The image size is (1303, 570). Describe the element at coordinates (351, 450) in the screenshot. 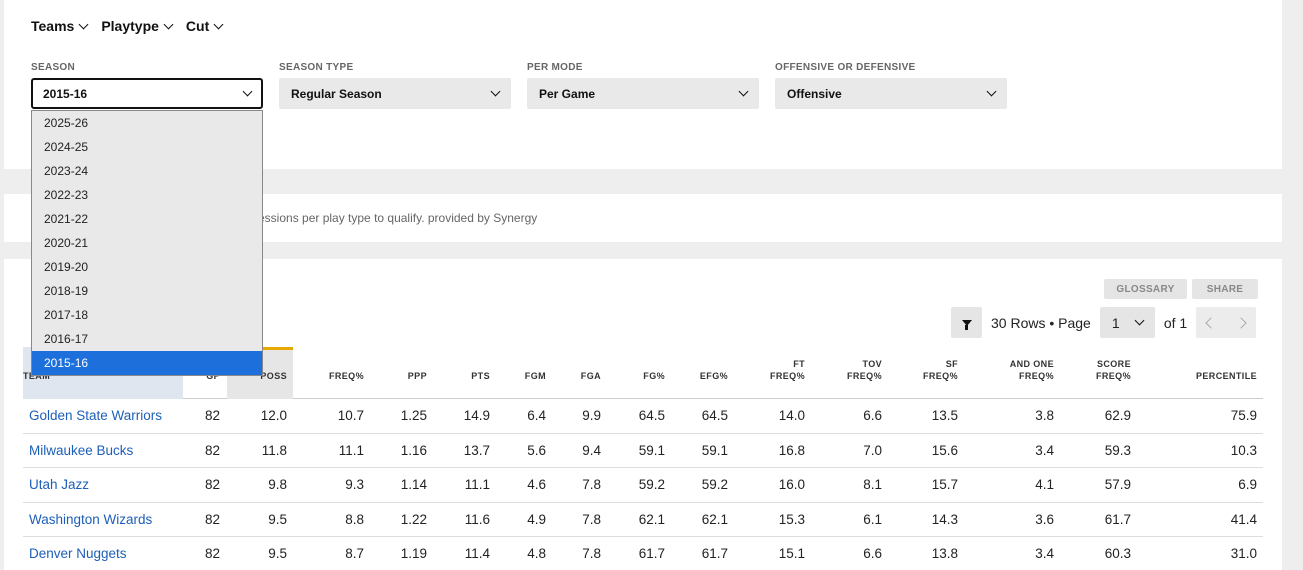

I see `cell-freq: 11.1` at that location.